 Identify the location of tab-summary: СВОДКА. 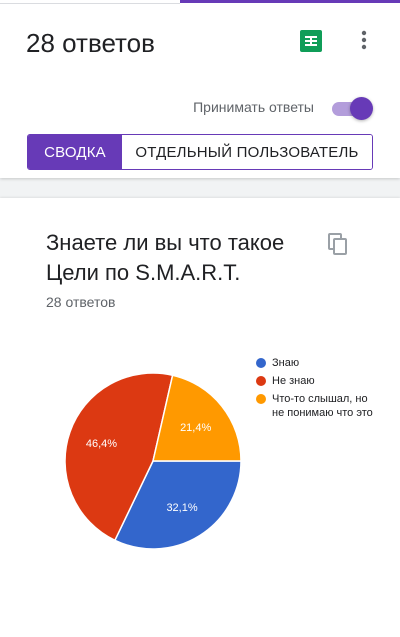
(75, 152).